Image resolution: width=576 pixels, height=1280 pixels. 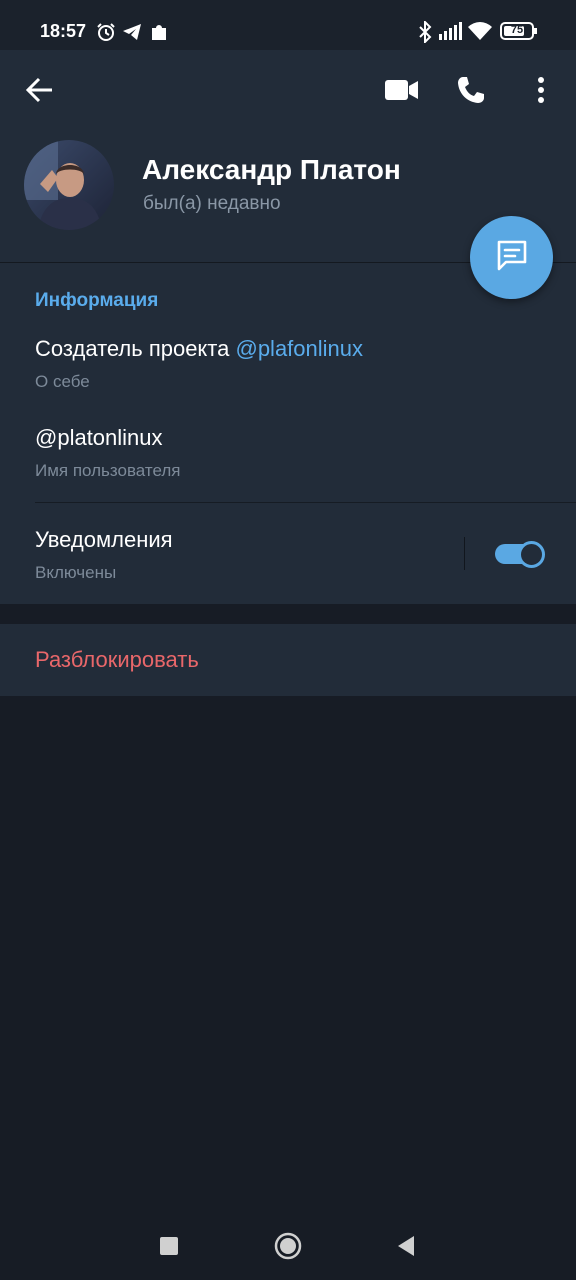 What do you see at coordinates (271, 169) in the screenshot?
I see `profile-name: Александр Платон` at bounding box center [271, 169].